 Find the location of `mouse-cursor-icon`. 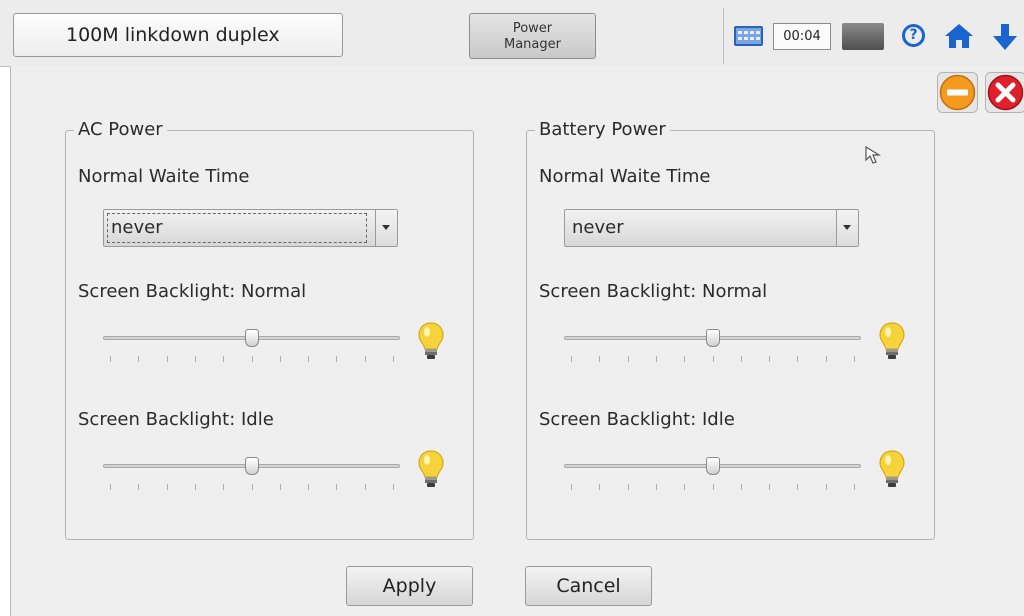

mouse-cursor-icon is located at coordinates (873, 154).